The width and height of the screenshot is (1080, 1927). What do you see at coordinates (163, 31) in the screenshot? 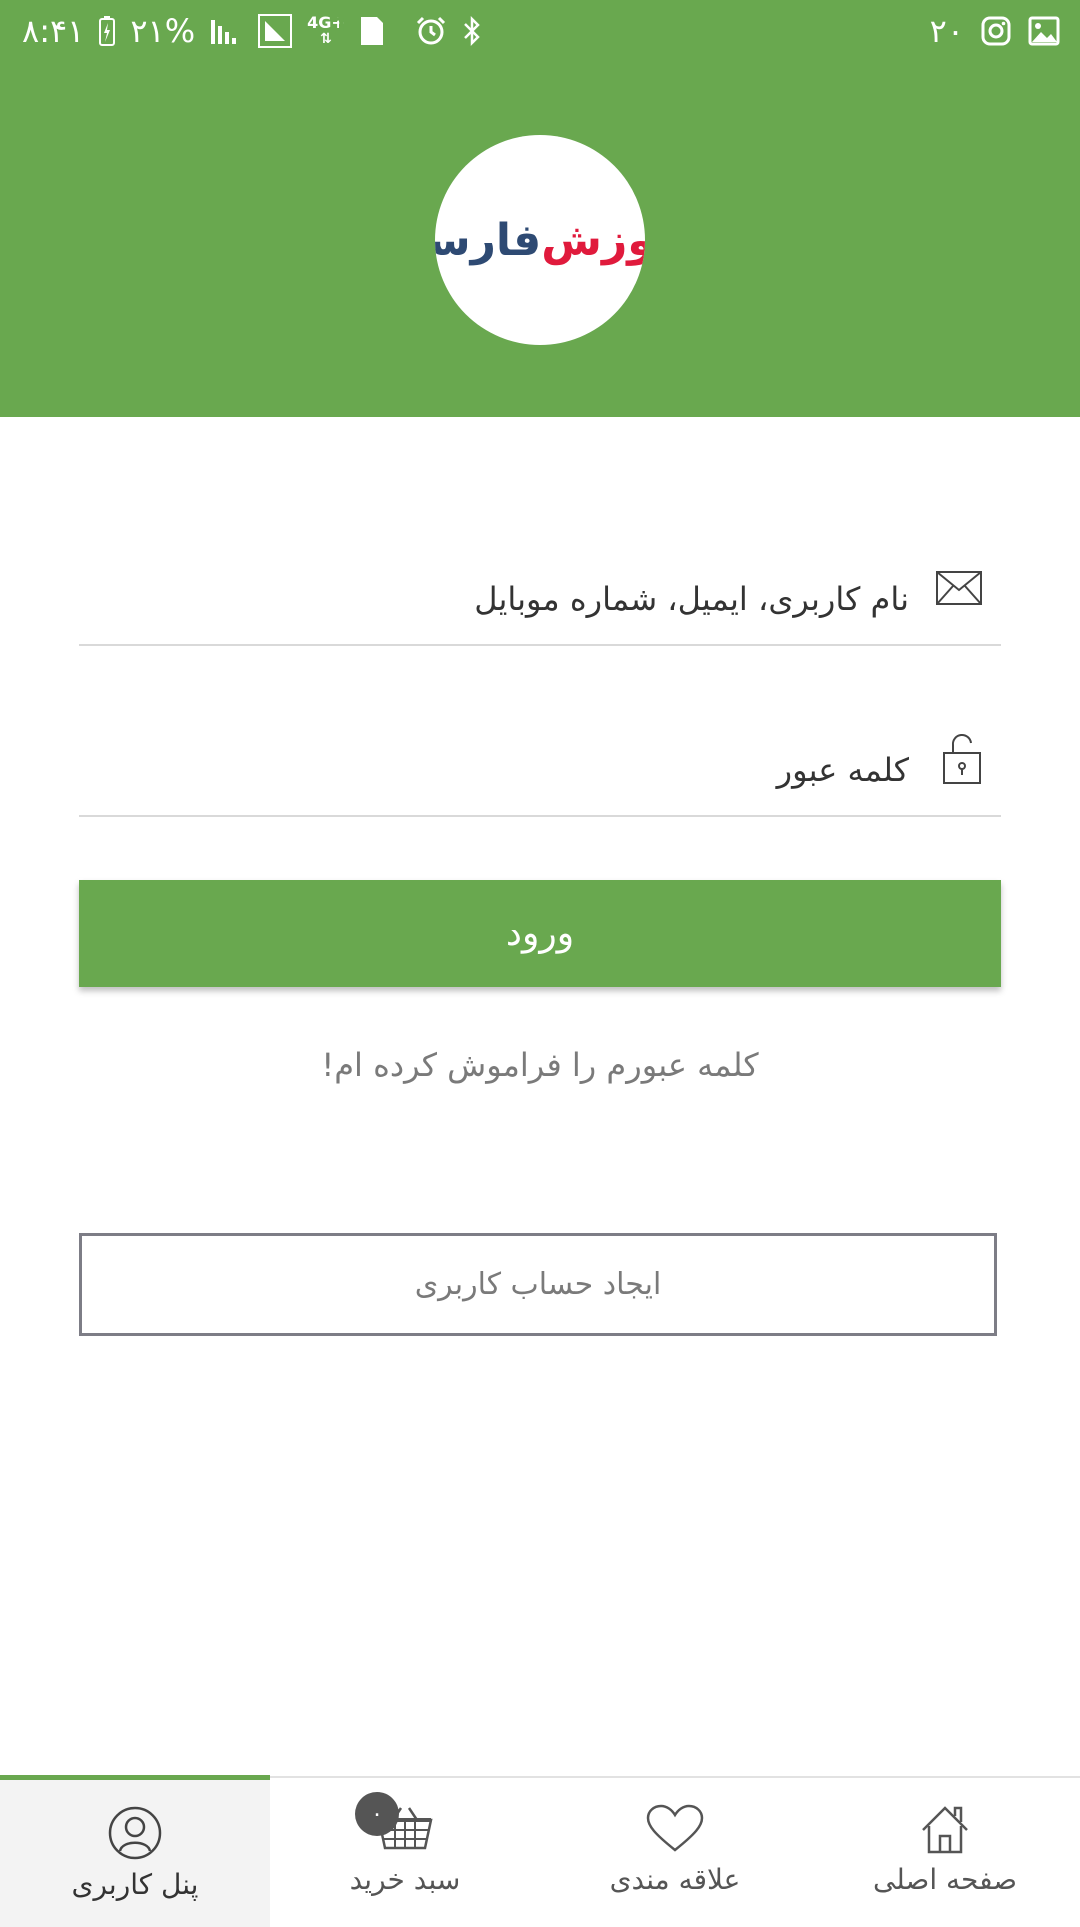
I see `battery-percent: ۲۱%` at bounding box center [163, 31].